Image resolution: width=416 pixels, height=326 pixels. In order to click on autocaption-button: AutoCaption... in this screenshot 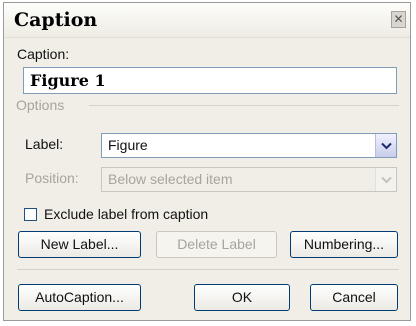, I will do `click(79, 297)`.